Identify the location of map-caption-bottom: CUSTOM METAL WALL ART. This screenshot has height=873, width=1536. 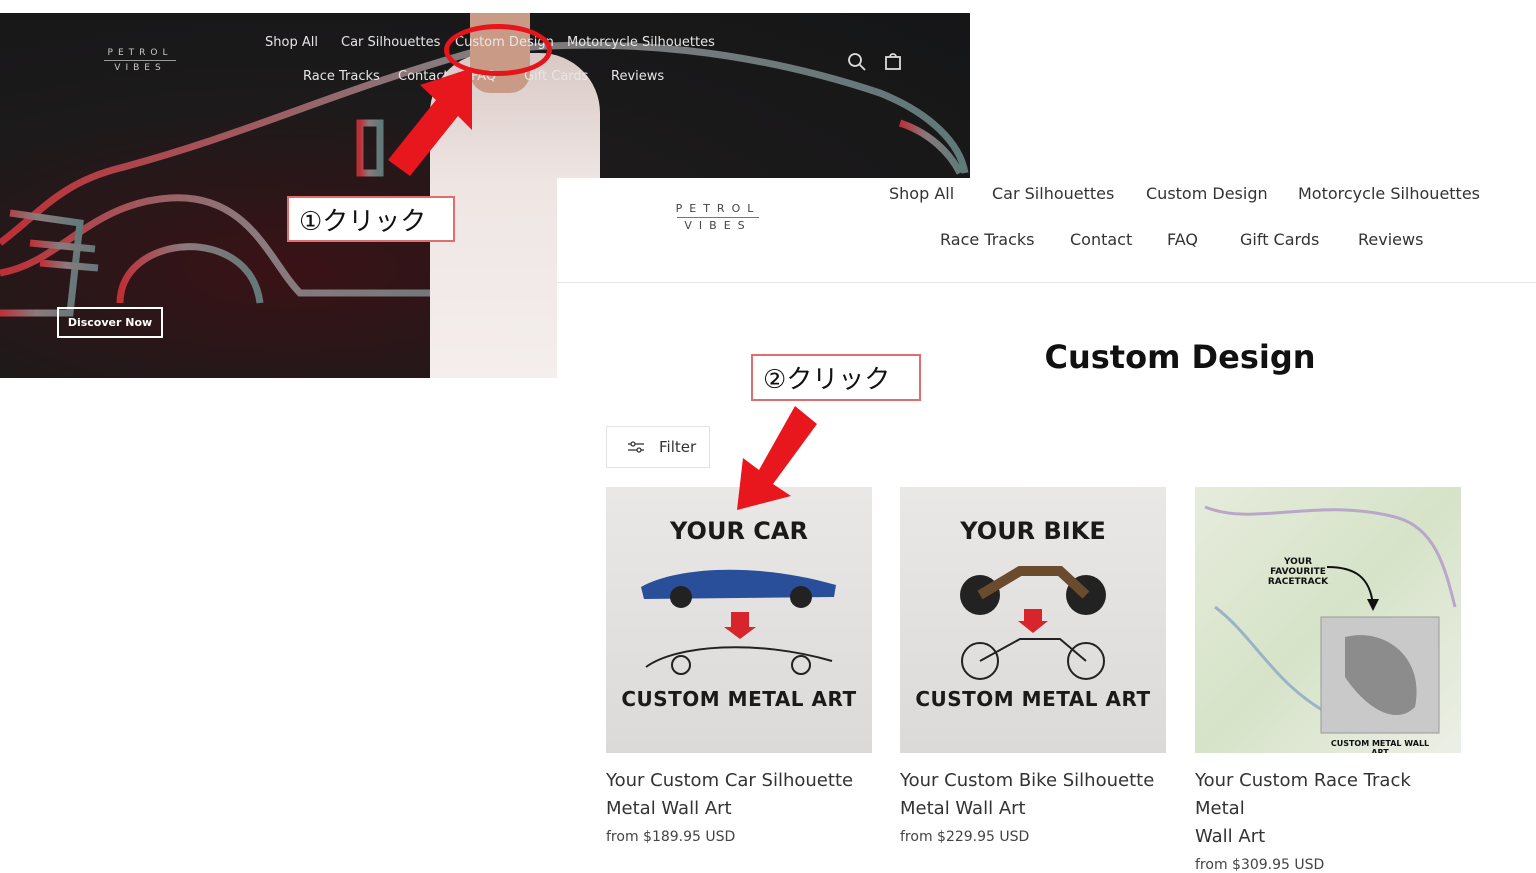
(1380, 746).